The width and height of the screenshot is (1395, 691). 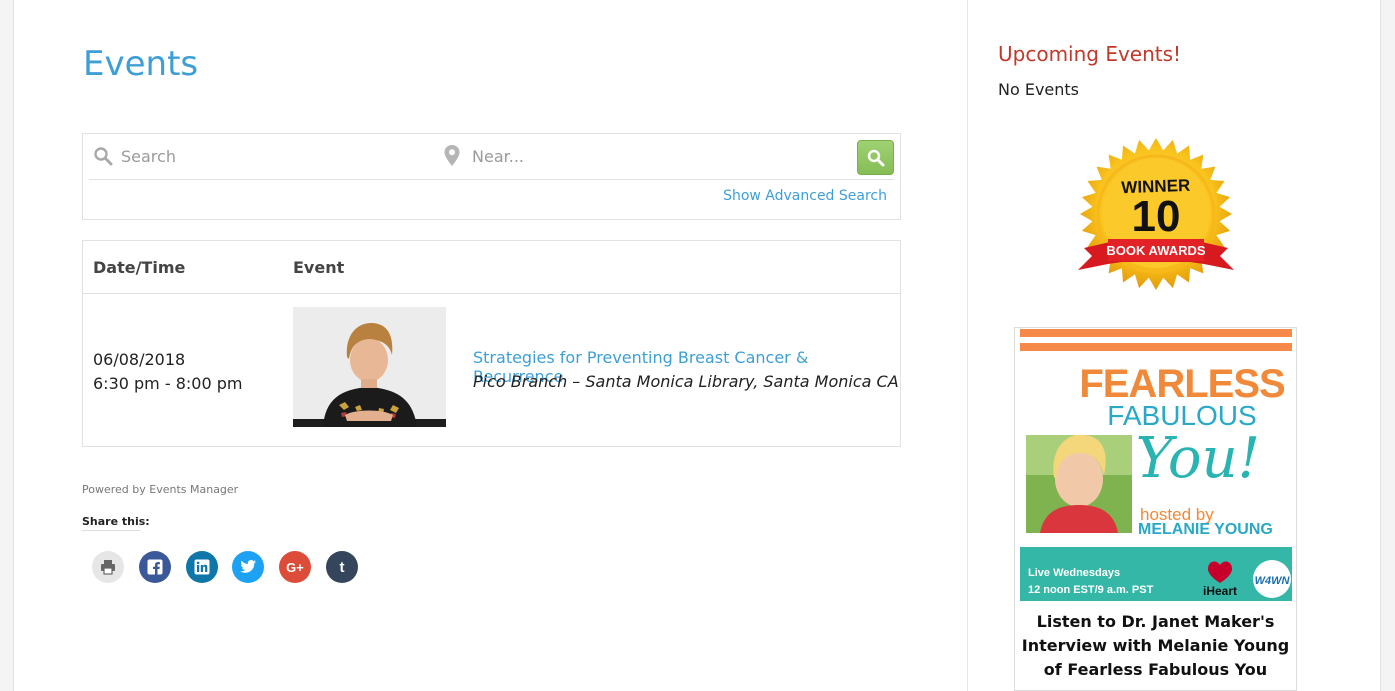 I want to click on event-thumbnail, so click(x=369, y=367).